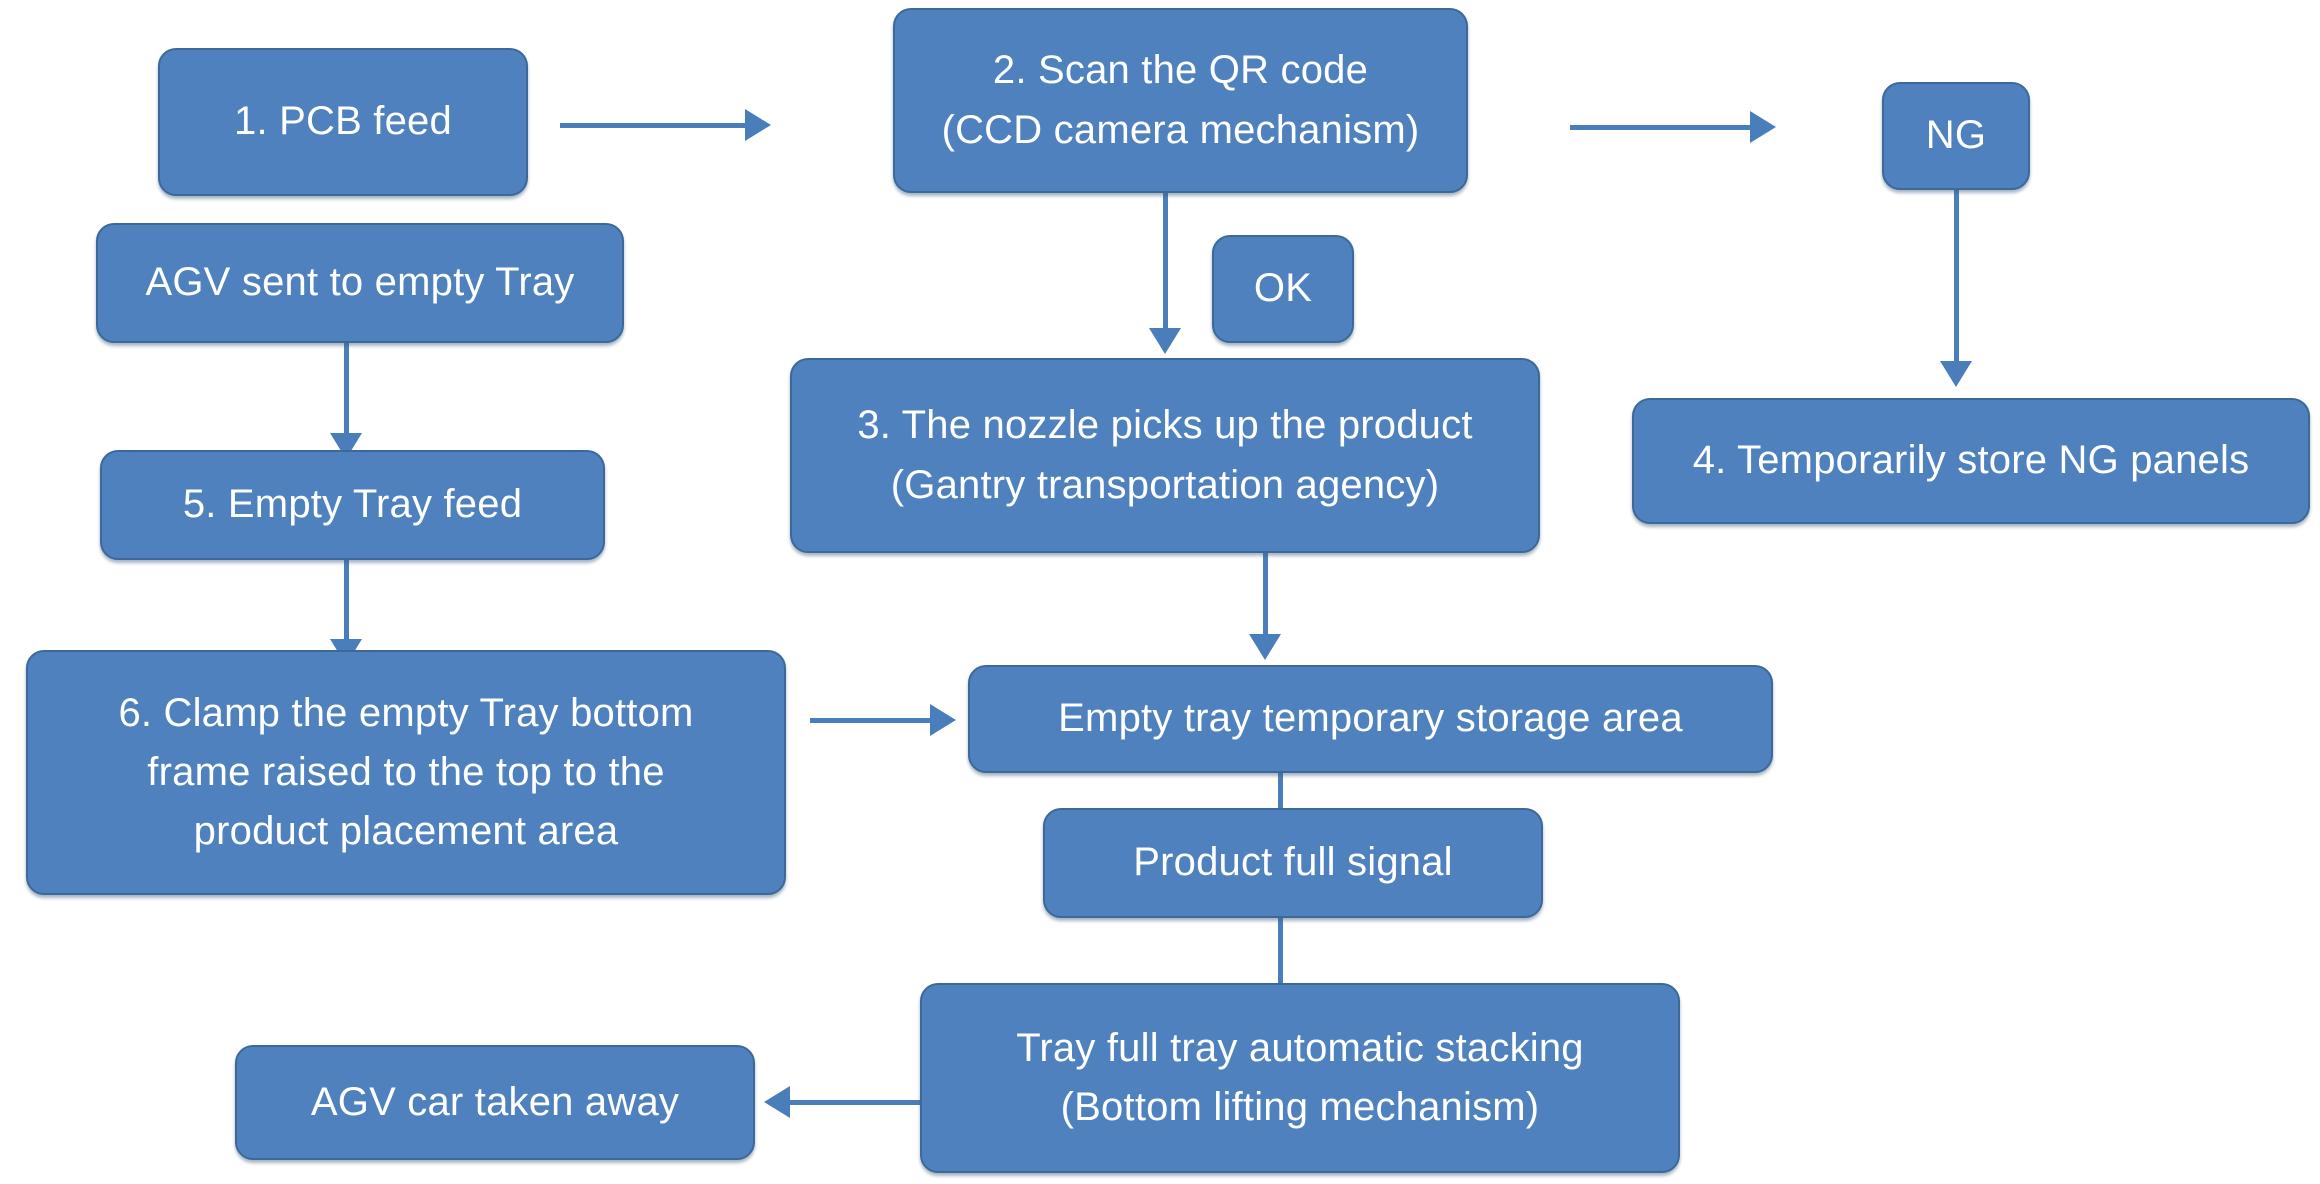 The image size is (2320, 1184). I want to click on node-agv-sent-to-empty-tray: AGV sent to empty Tray, so click(360, 283).